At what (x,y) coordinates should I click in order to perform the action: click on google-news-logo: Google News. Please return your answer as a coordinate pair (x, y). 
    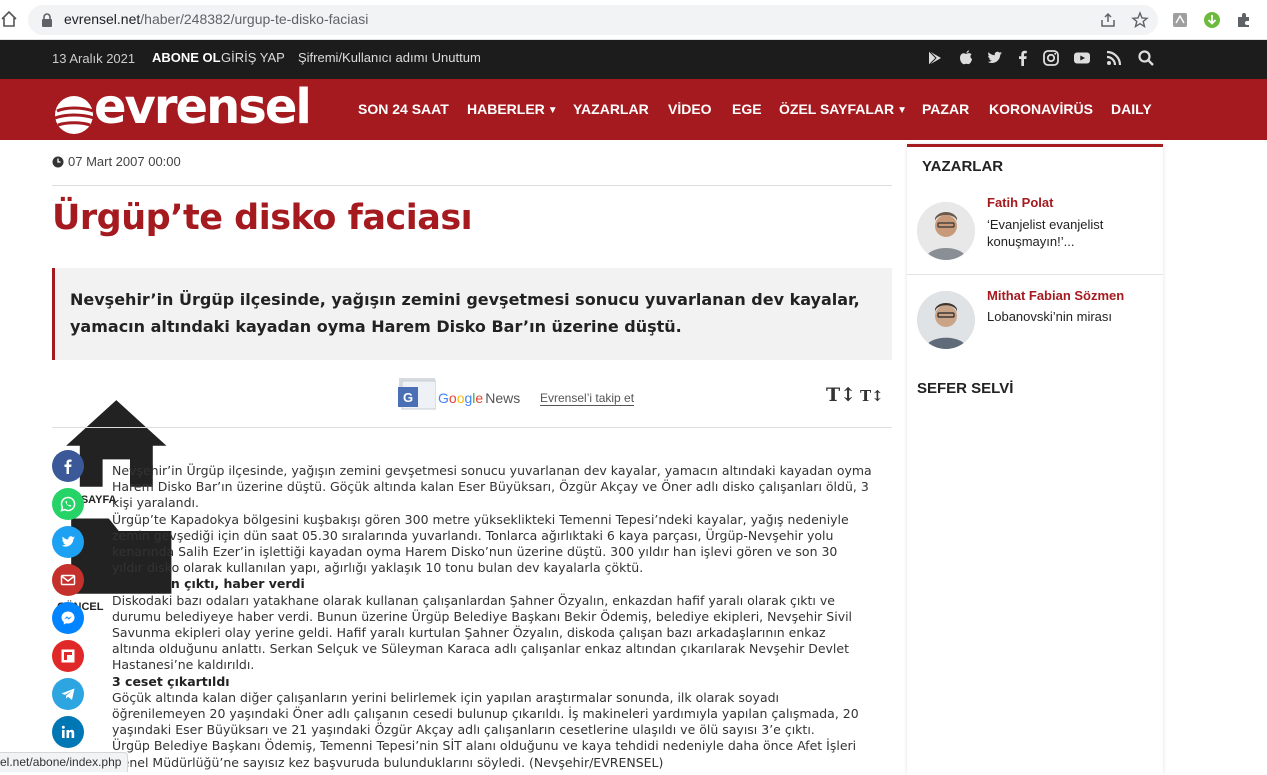
    Looking at the image, I should click on (479, 398).